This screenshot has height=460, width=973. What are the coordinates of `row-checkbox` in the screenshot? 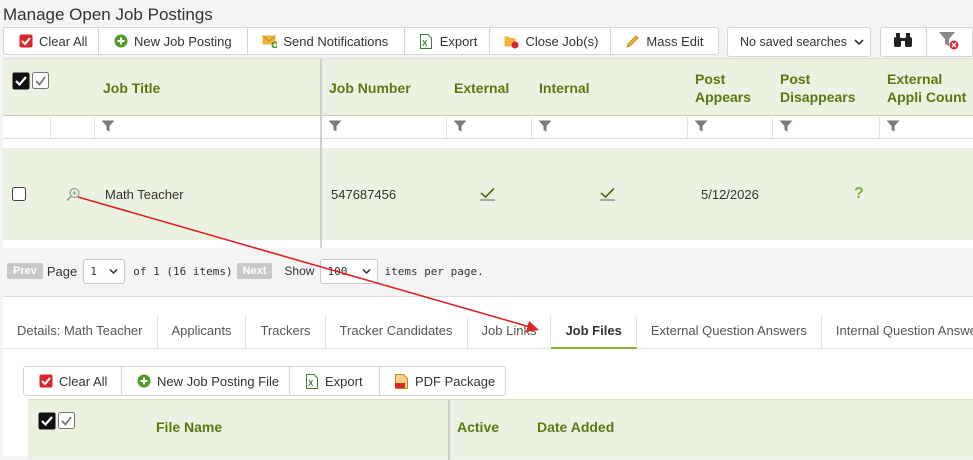 It's located at (19, 194).